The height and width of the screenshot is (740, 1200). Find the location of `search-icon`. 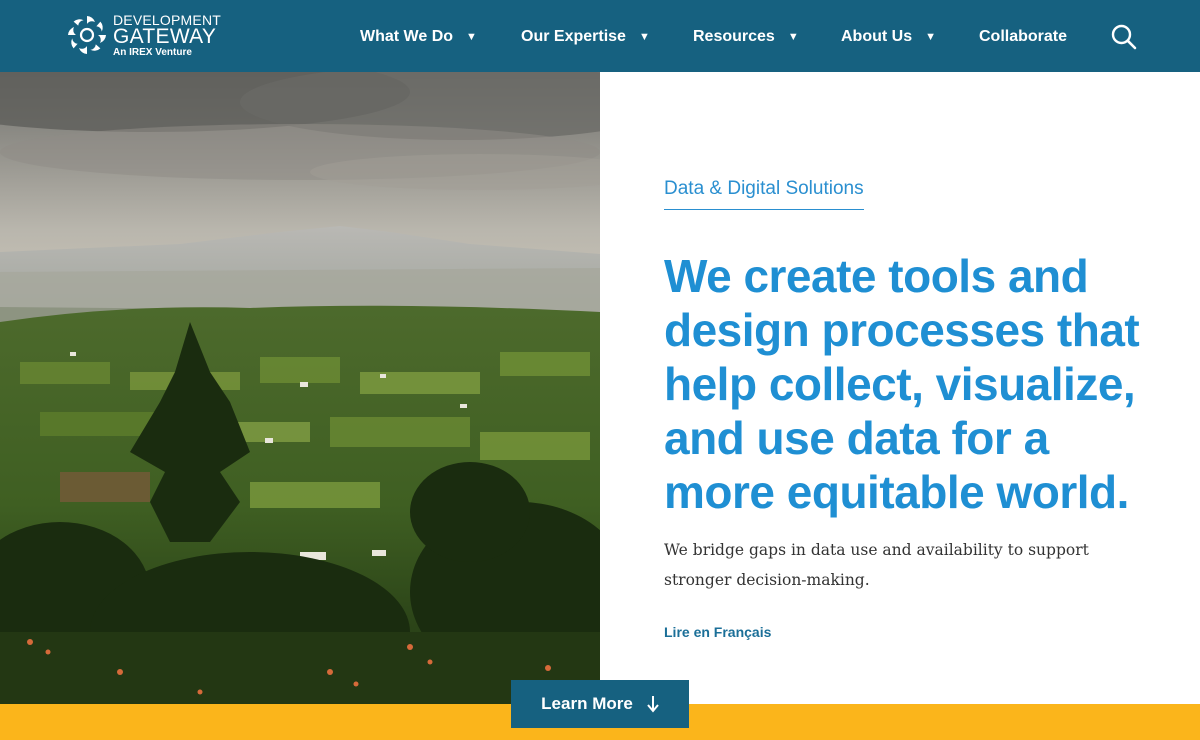

search-icon is located at coordinates (1124, 37).